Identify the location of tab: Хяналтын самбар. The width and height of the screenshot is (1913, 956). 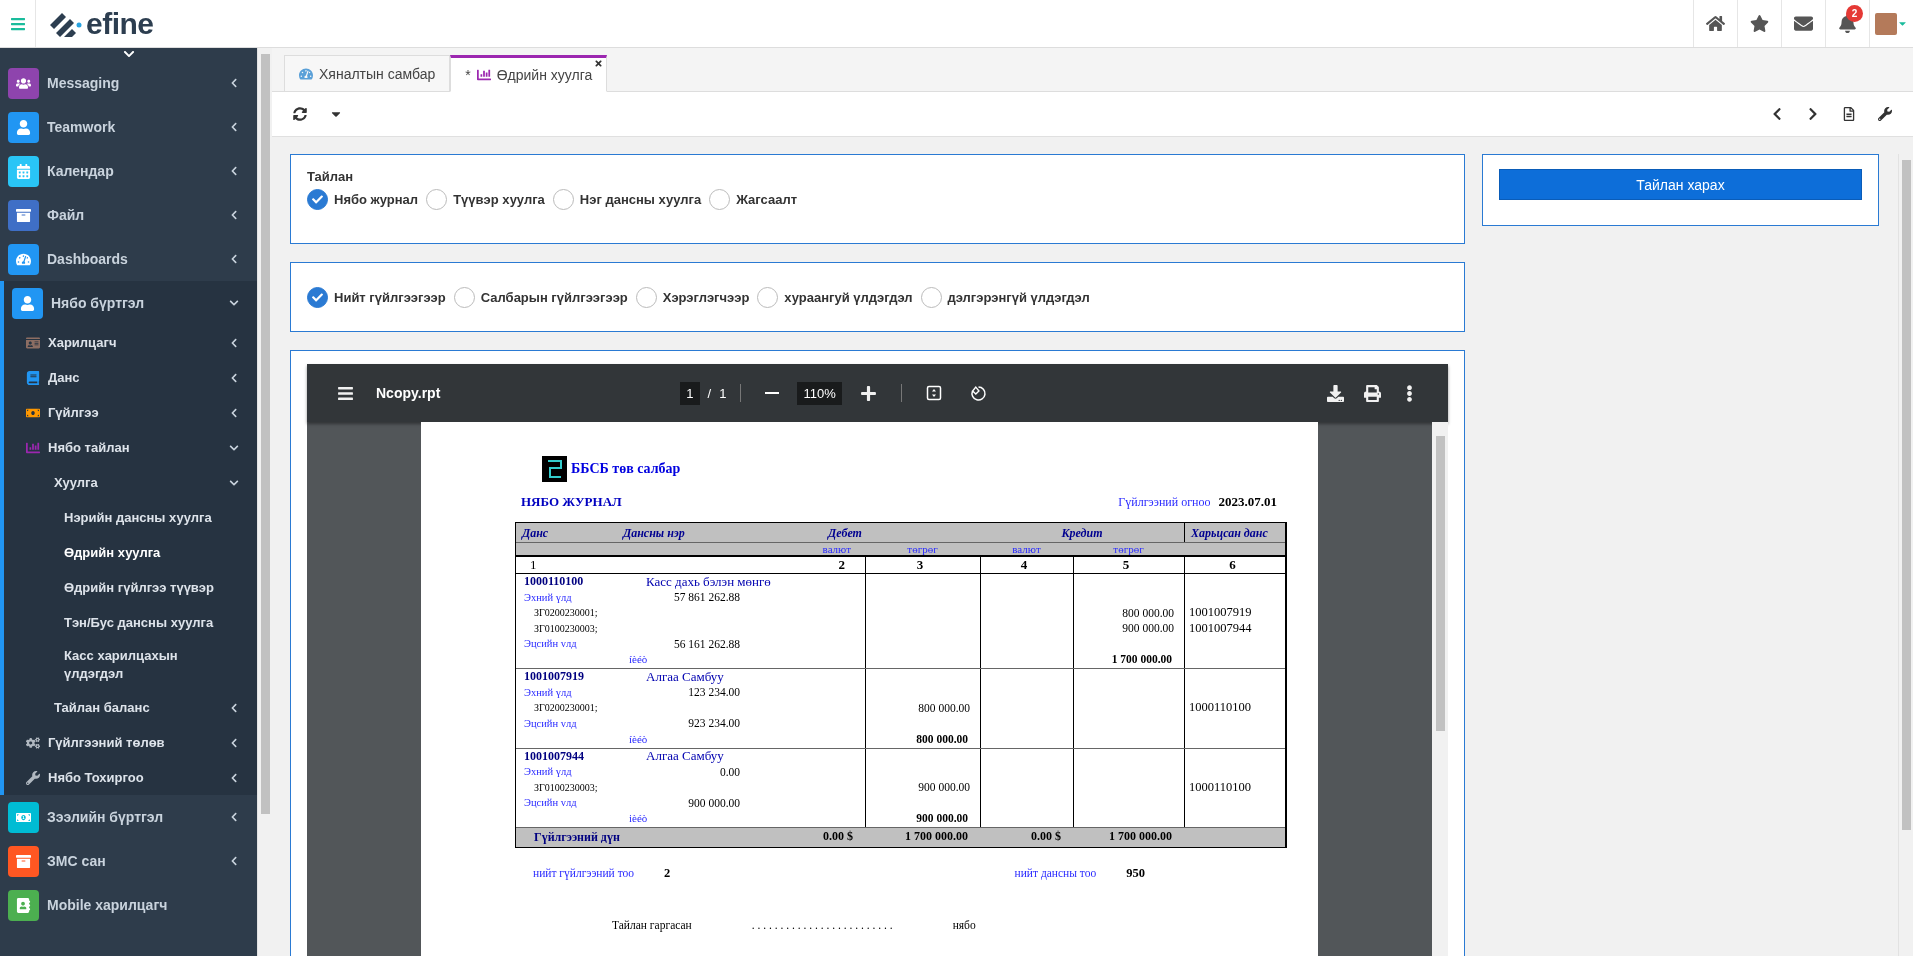
(367, 73).